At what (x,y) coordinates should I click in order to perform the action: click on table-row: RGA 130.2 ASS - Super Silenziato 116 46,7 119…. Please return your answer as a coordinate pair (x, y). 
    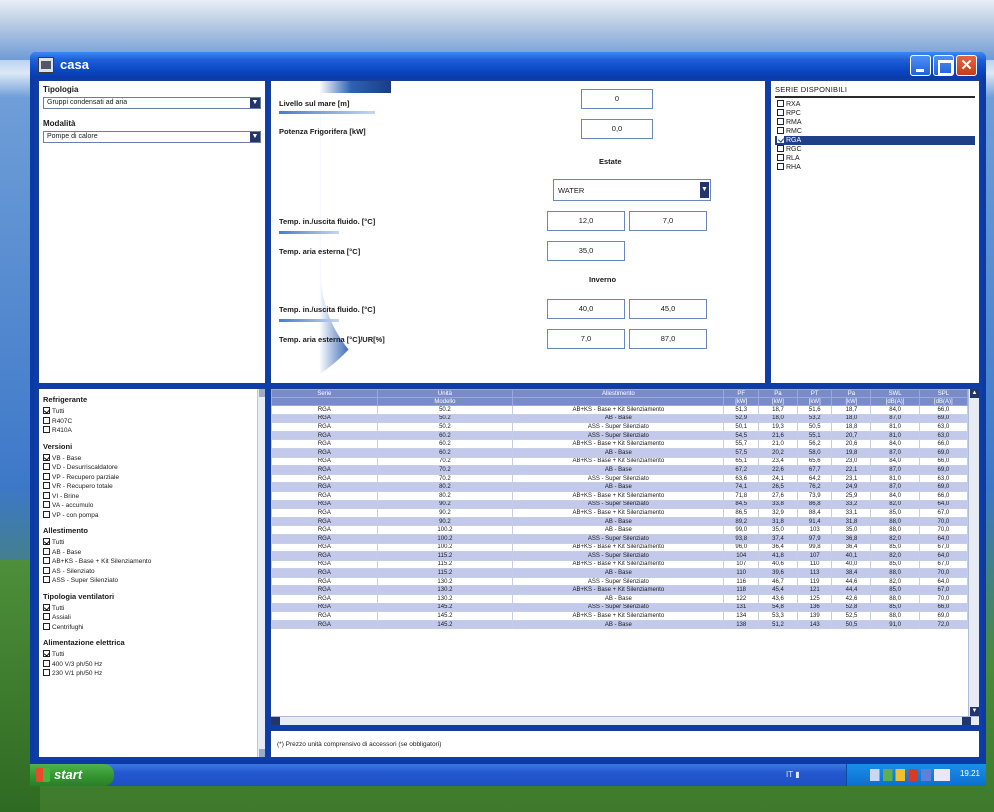
    Looking at the image, I should click on (620, 581).